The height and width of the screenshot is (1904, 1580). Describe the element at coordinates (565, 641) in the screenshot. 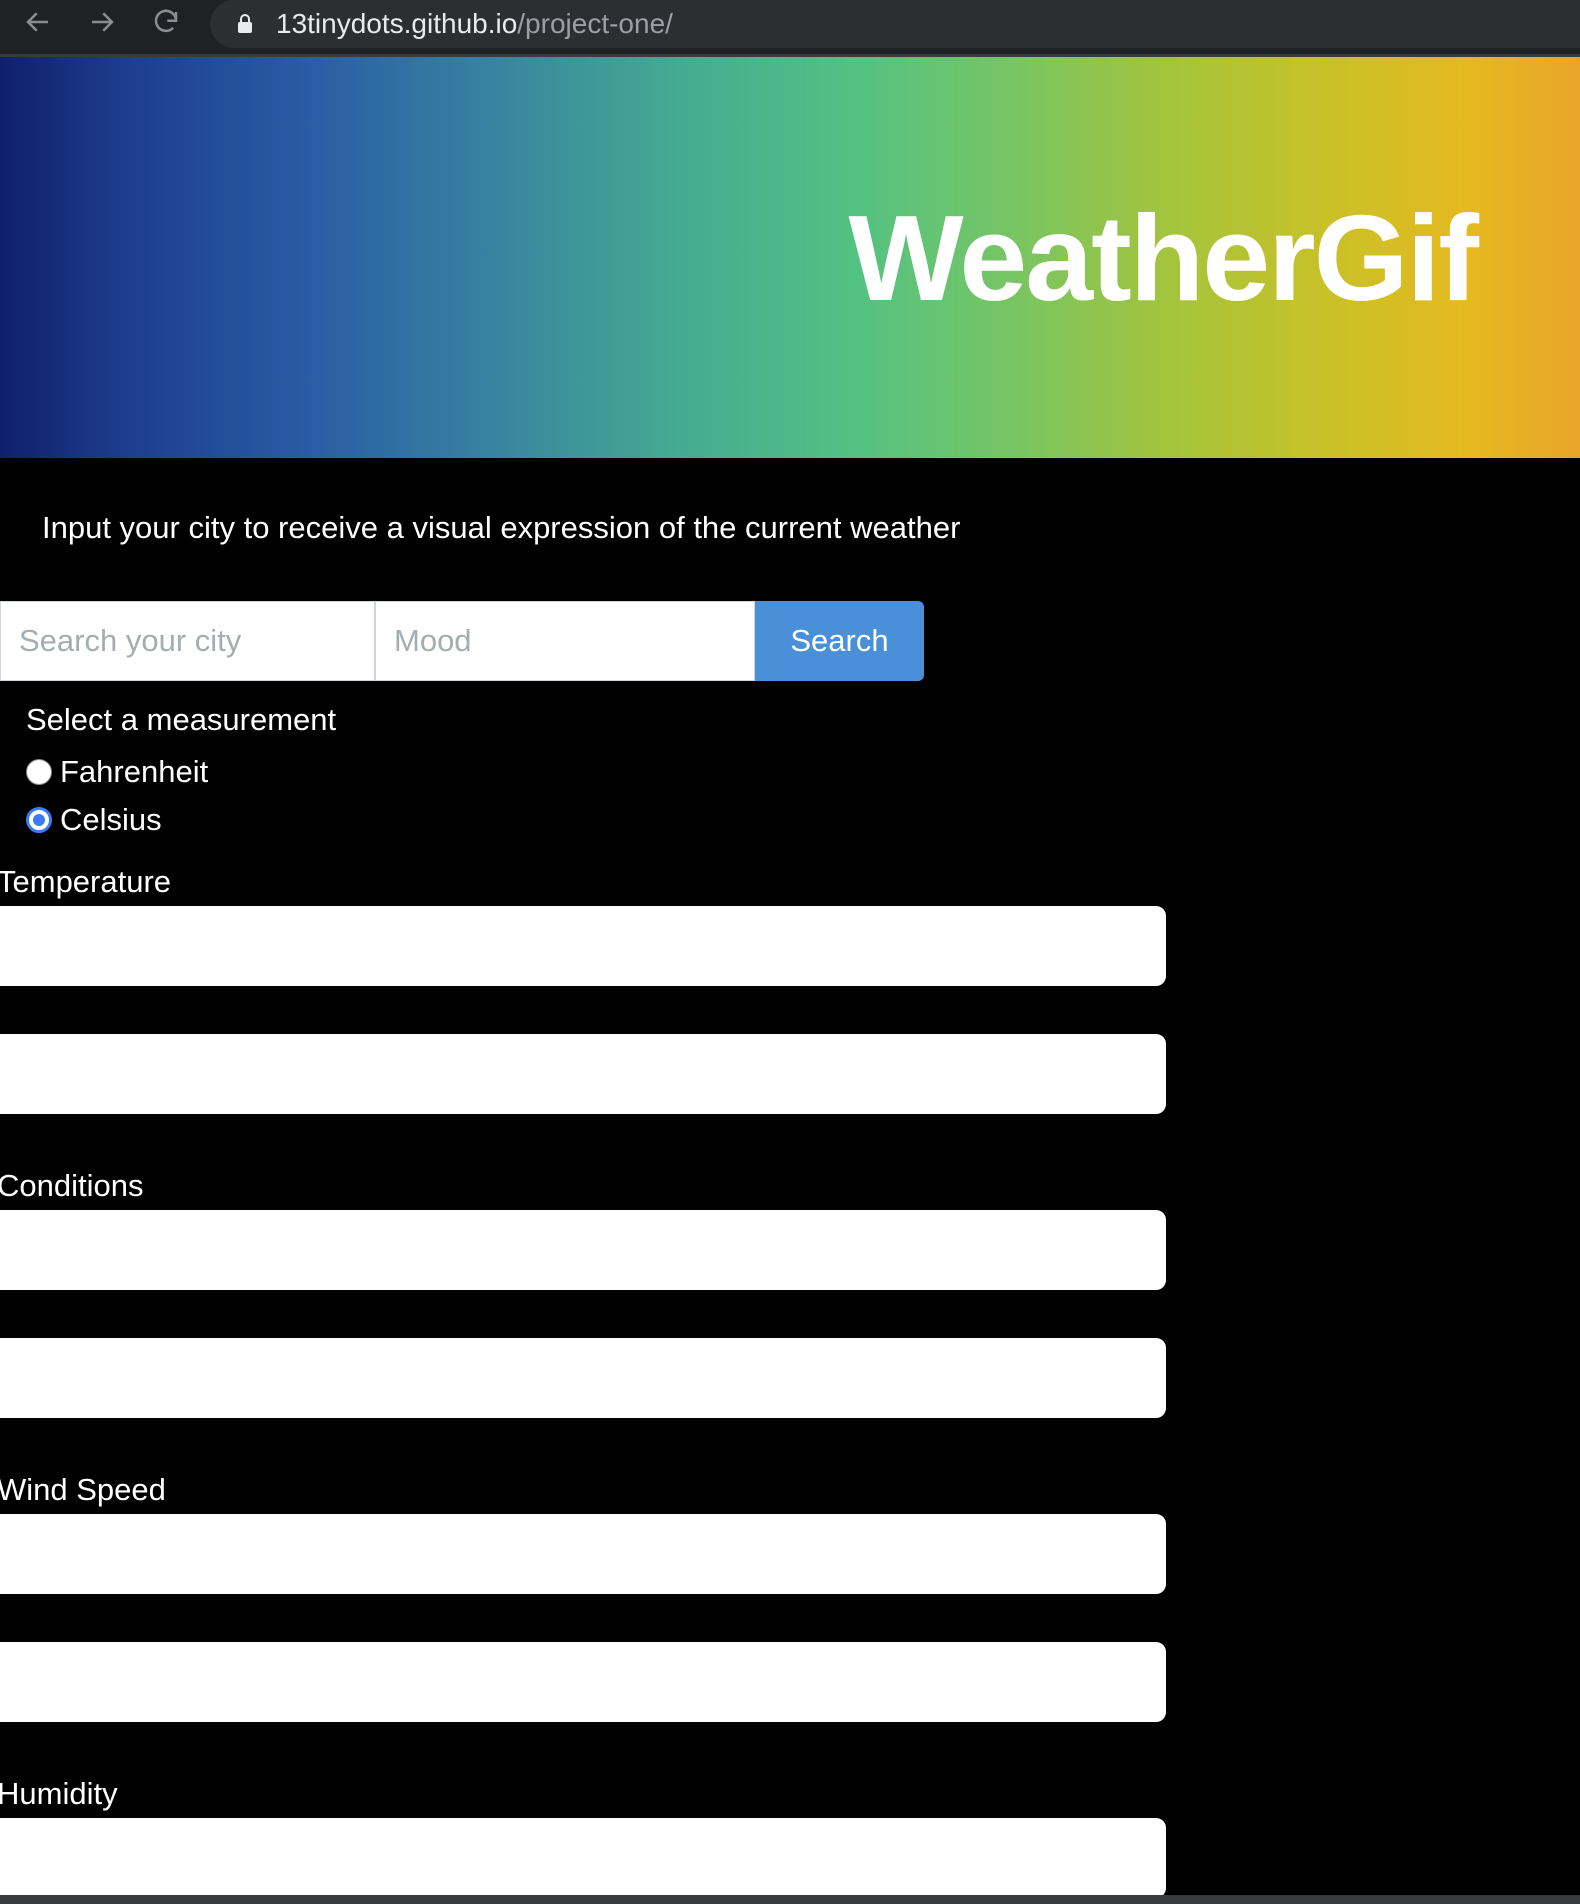

I see `mood-input` at that location.